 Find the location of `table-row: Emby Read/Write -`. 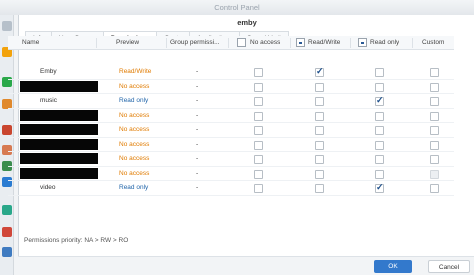

table-row: Emby Read/Write - is located at coordinates (231, 72).